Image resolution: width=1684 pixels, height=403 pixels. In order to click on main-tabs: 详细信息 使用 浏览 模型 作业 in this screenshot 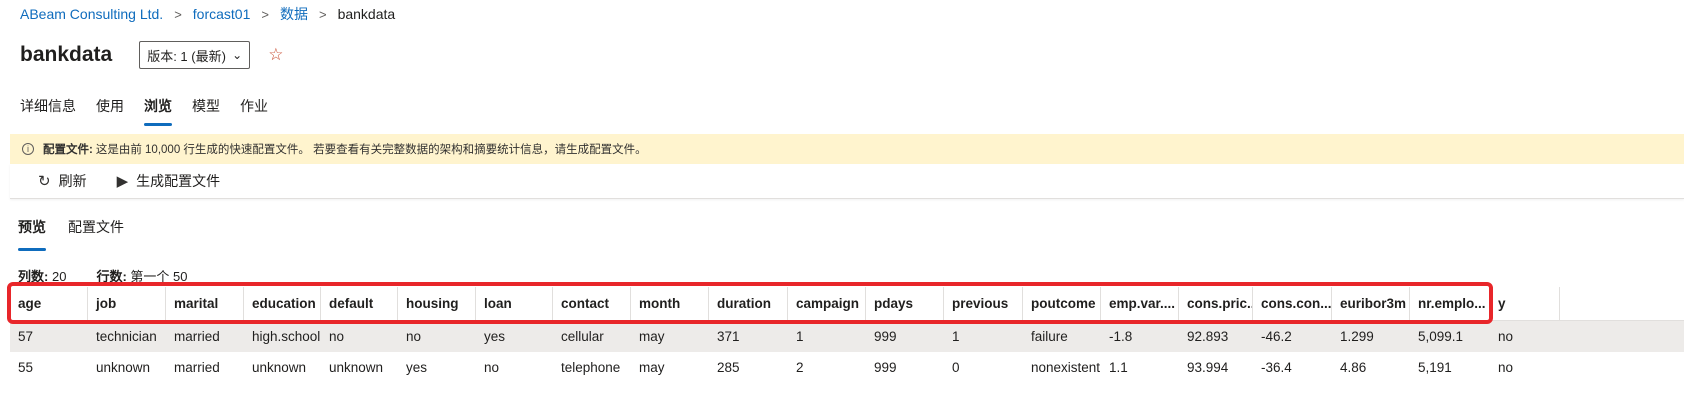, I will do `click(154, 111)`.